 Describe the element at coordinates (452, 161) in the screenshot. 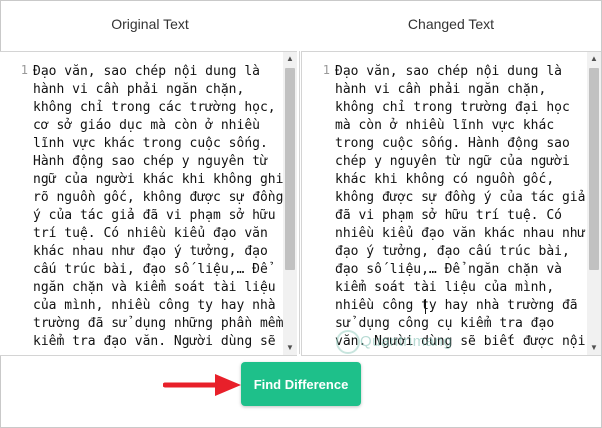

I see `code-line: chép y nguyên từ ngữ của người` at that location.